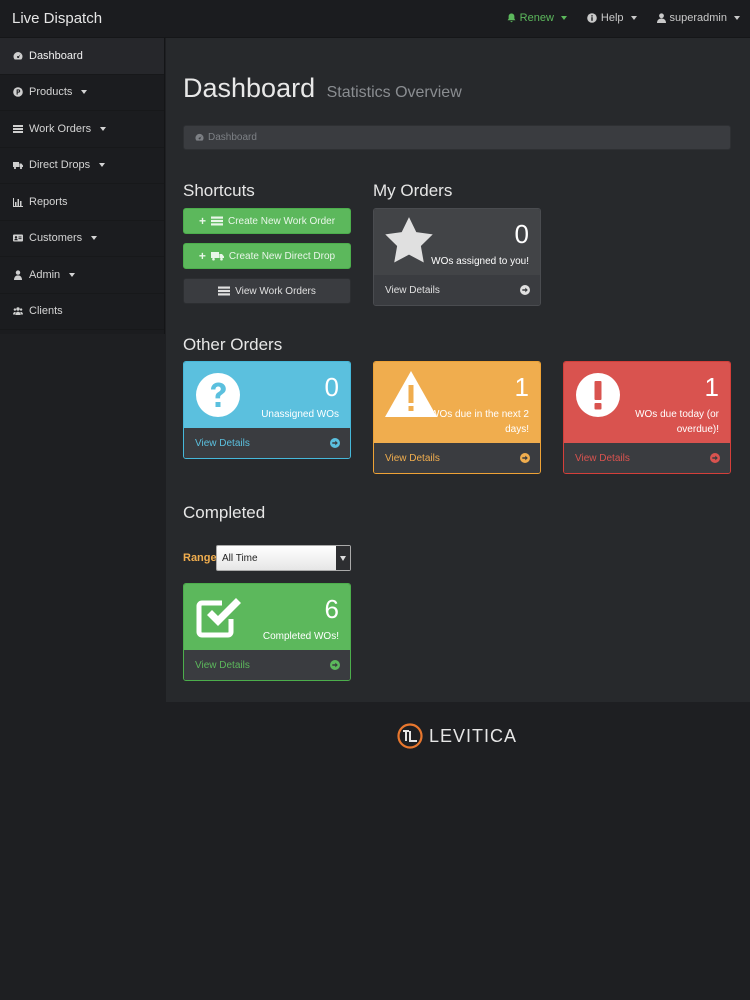 Image resolution: width=750 pixels, height=1000 pixels. Describe the element at coordinates (18, 202) in the screenshot. I see `bar-chart-icon` at that location.